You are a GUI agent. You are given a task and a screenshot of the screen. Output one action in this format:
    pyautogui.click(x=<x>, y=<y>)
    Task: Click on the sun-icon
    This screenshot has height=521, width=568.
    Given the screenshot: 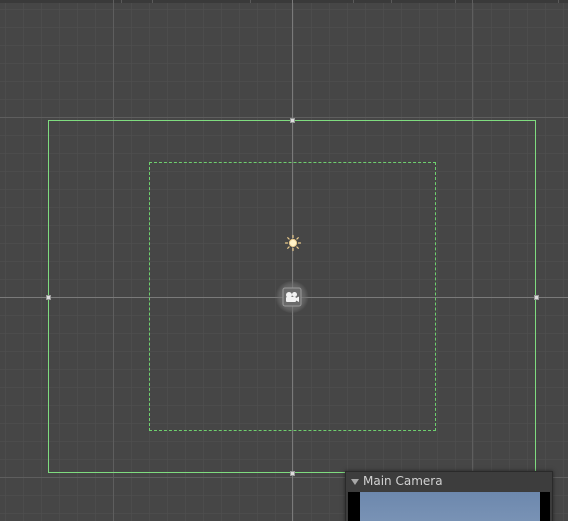 What is the action you would take?
    pyautogui.click(x=293, y=243)
    